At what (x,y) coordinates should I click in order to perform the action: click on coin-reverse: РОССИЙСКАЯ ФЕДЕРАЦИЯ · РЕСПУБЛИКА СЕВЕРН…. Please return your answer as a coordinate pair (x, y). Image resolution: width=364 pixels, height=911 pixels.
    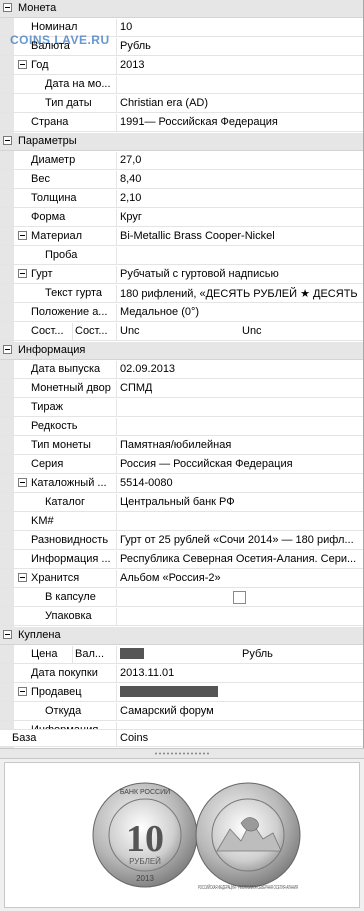
    Looking at the image, I should click on (248, 836).